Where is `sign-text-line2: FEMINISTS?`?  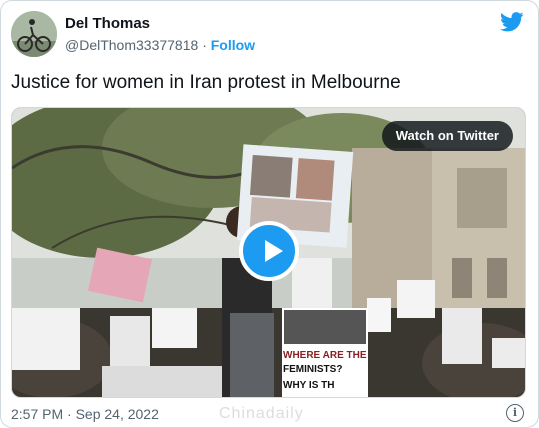 sign-text-line2: FEMINISTS? is located at coordinates (312, 369).